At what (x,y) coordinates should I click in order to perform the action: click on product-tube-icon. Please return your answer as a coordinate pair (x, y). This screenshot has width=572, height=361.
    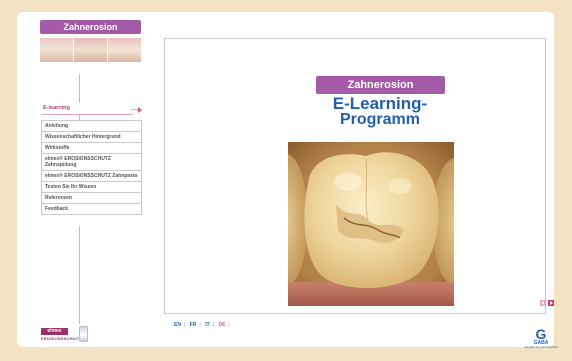
    Looking at the image, I should click on (83, 334).